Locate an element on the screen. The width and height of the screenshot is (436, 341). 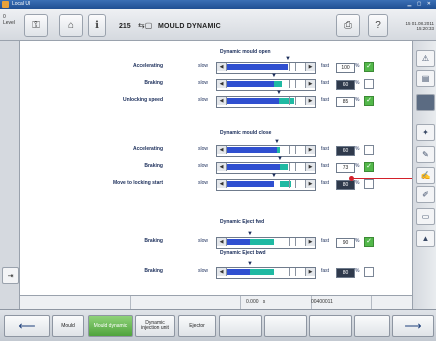
navigate-icon: ⇥ is located at coordinates (10, 275).